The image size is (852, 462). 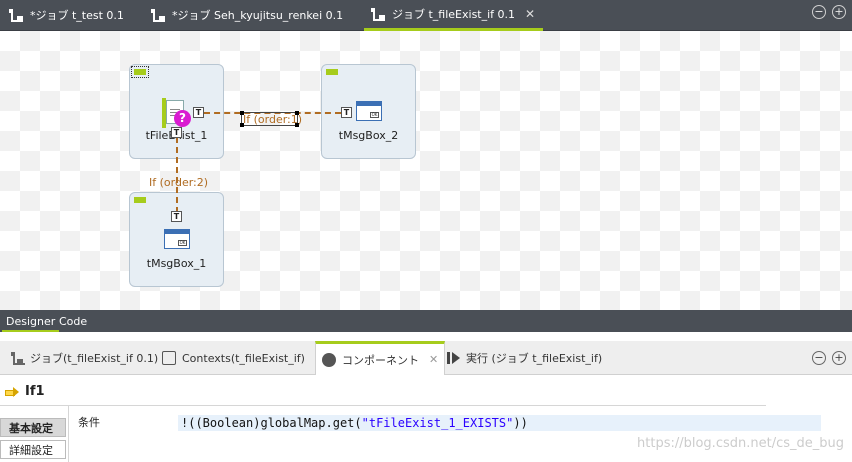 What do you see at coordinates (426, 321) in the screenshot?
I see `designer-code-tab-bar: Designer Code` at bounding box center [426, 321].